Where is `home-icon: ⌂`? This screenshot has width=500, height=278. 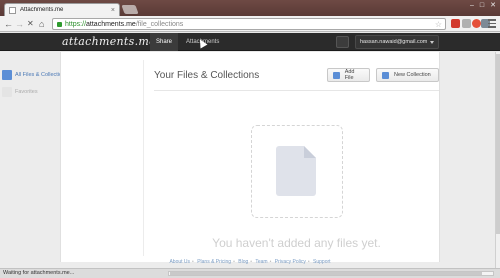
home-icon: ⌂ is located at coordinates (41, 24).